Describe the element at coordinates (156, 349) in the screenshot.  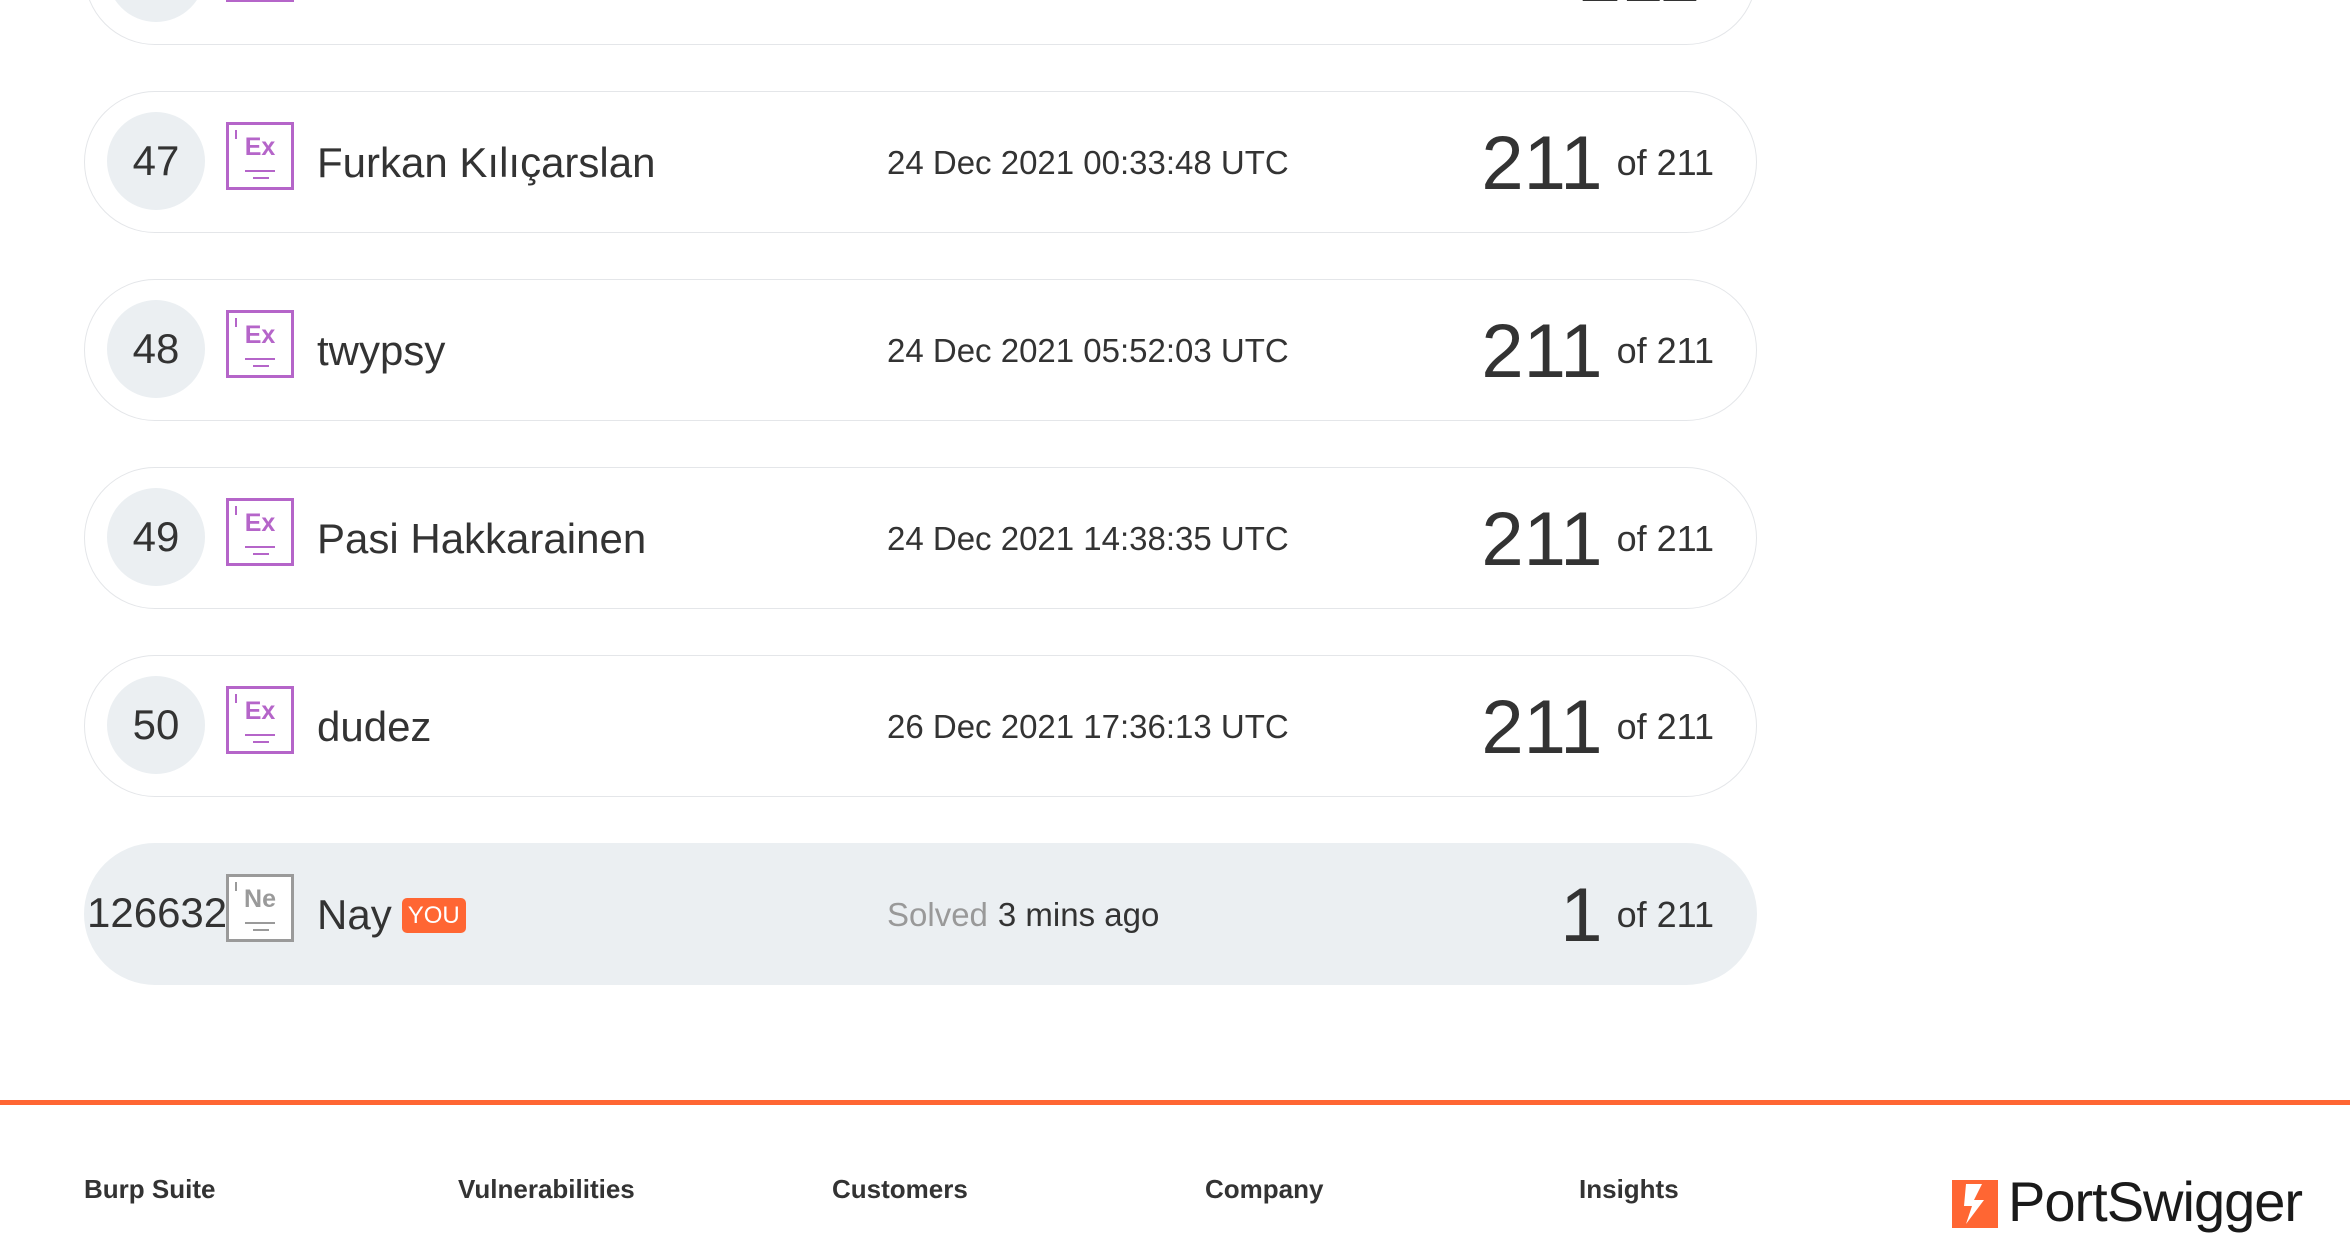
I see `rank-number: 48` at that location.